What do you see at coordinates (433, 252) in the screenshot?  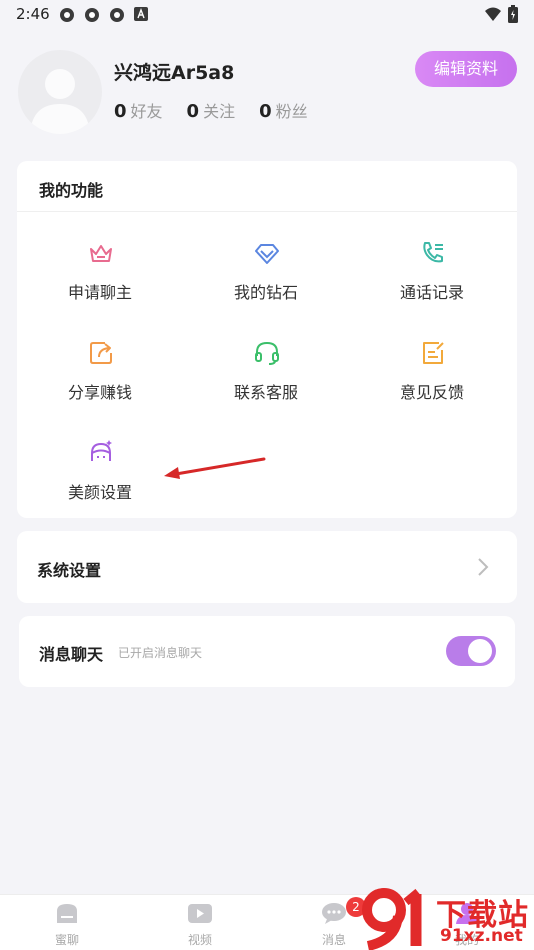 I see `phone-log-icon` at bounding box center [433, 252].